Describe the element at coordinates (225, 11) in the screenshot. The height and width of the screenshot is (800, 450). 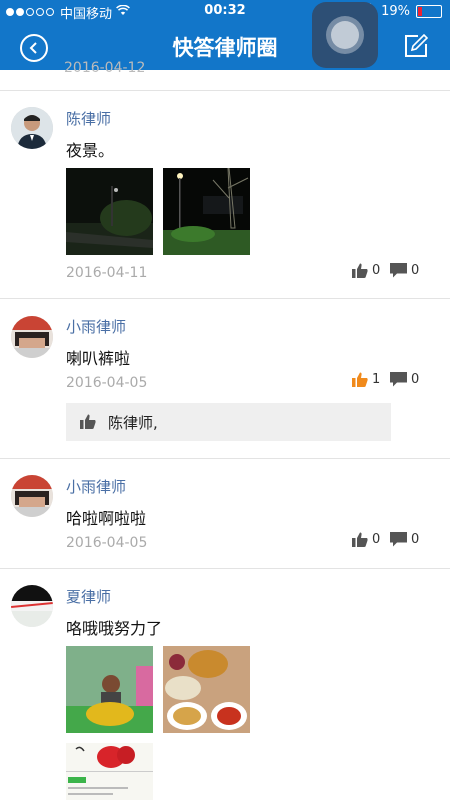
I see `status-bar: 中国移动 00:32 19%` at that location.